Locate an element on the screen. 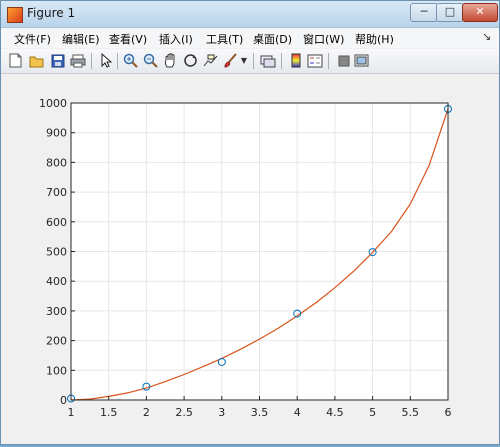  menu-view: 查看(V) is located at coordinates (128, 39).